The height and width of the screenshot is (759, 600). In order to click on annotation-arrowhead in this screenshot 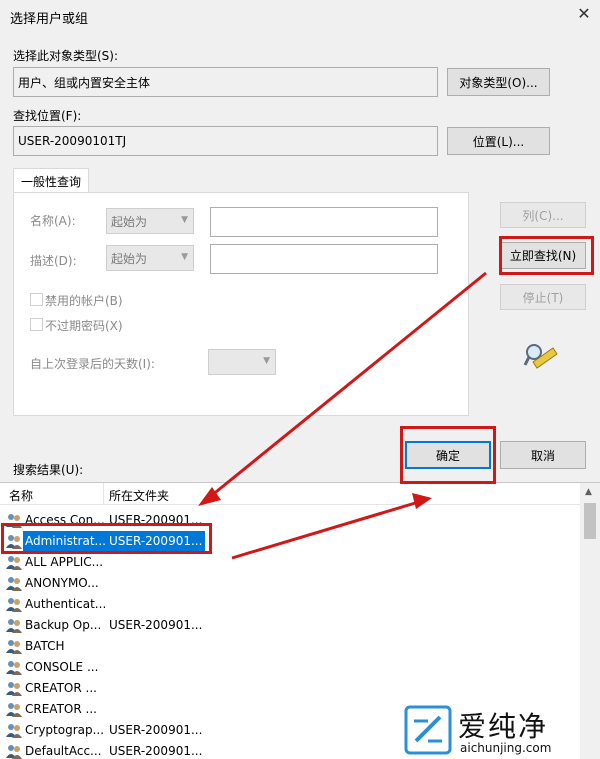, I will do `click(422, 501)`.